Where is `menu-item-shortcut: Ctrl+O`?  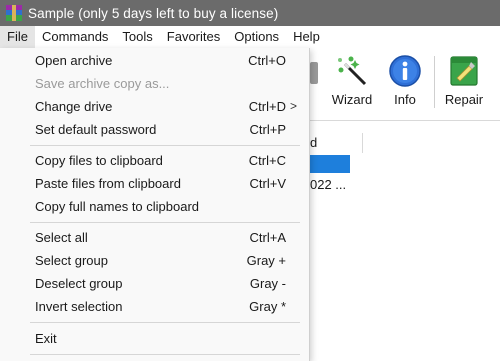 menu-item-shortcut: Ctrl+O is located at coordinates (267, 60).